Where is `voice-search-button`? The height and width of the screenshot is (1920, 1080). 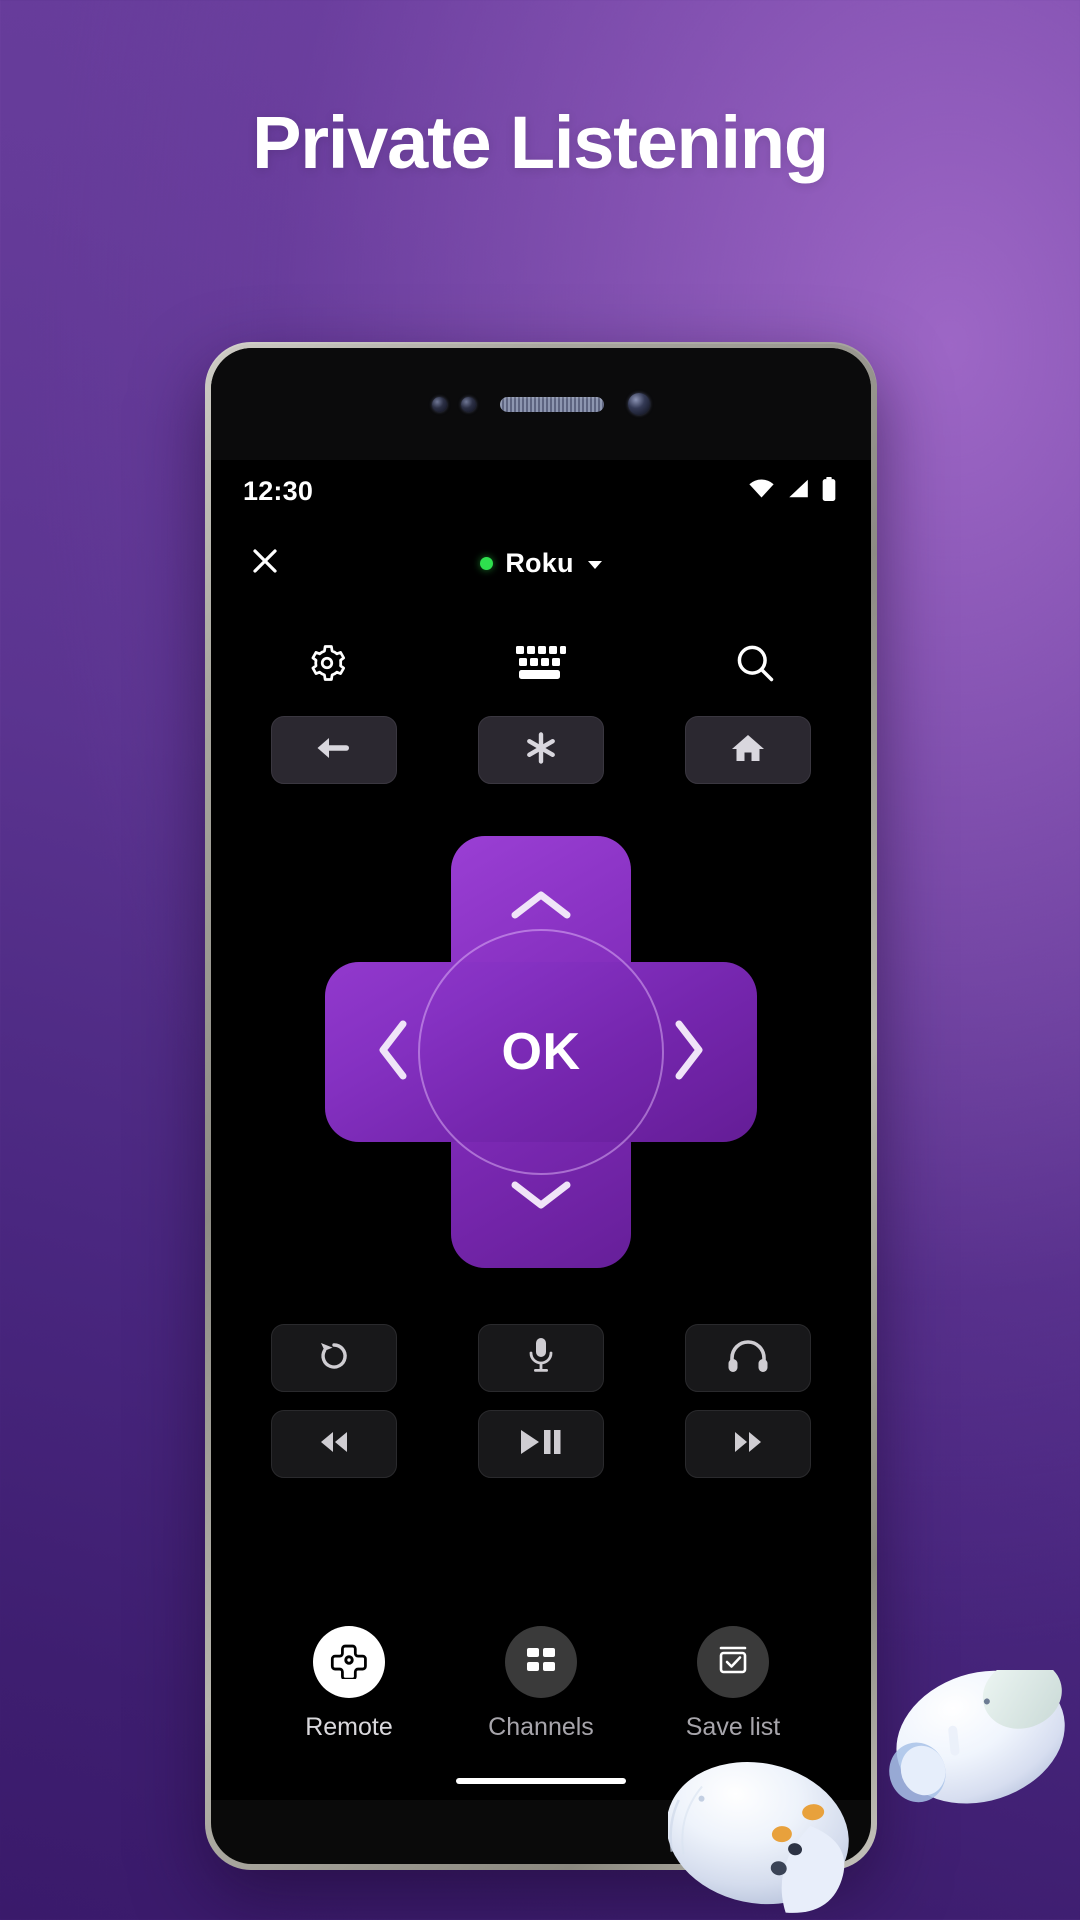 voice-search-button is located at coordinates (541, 1358).